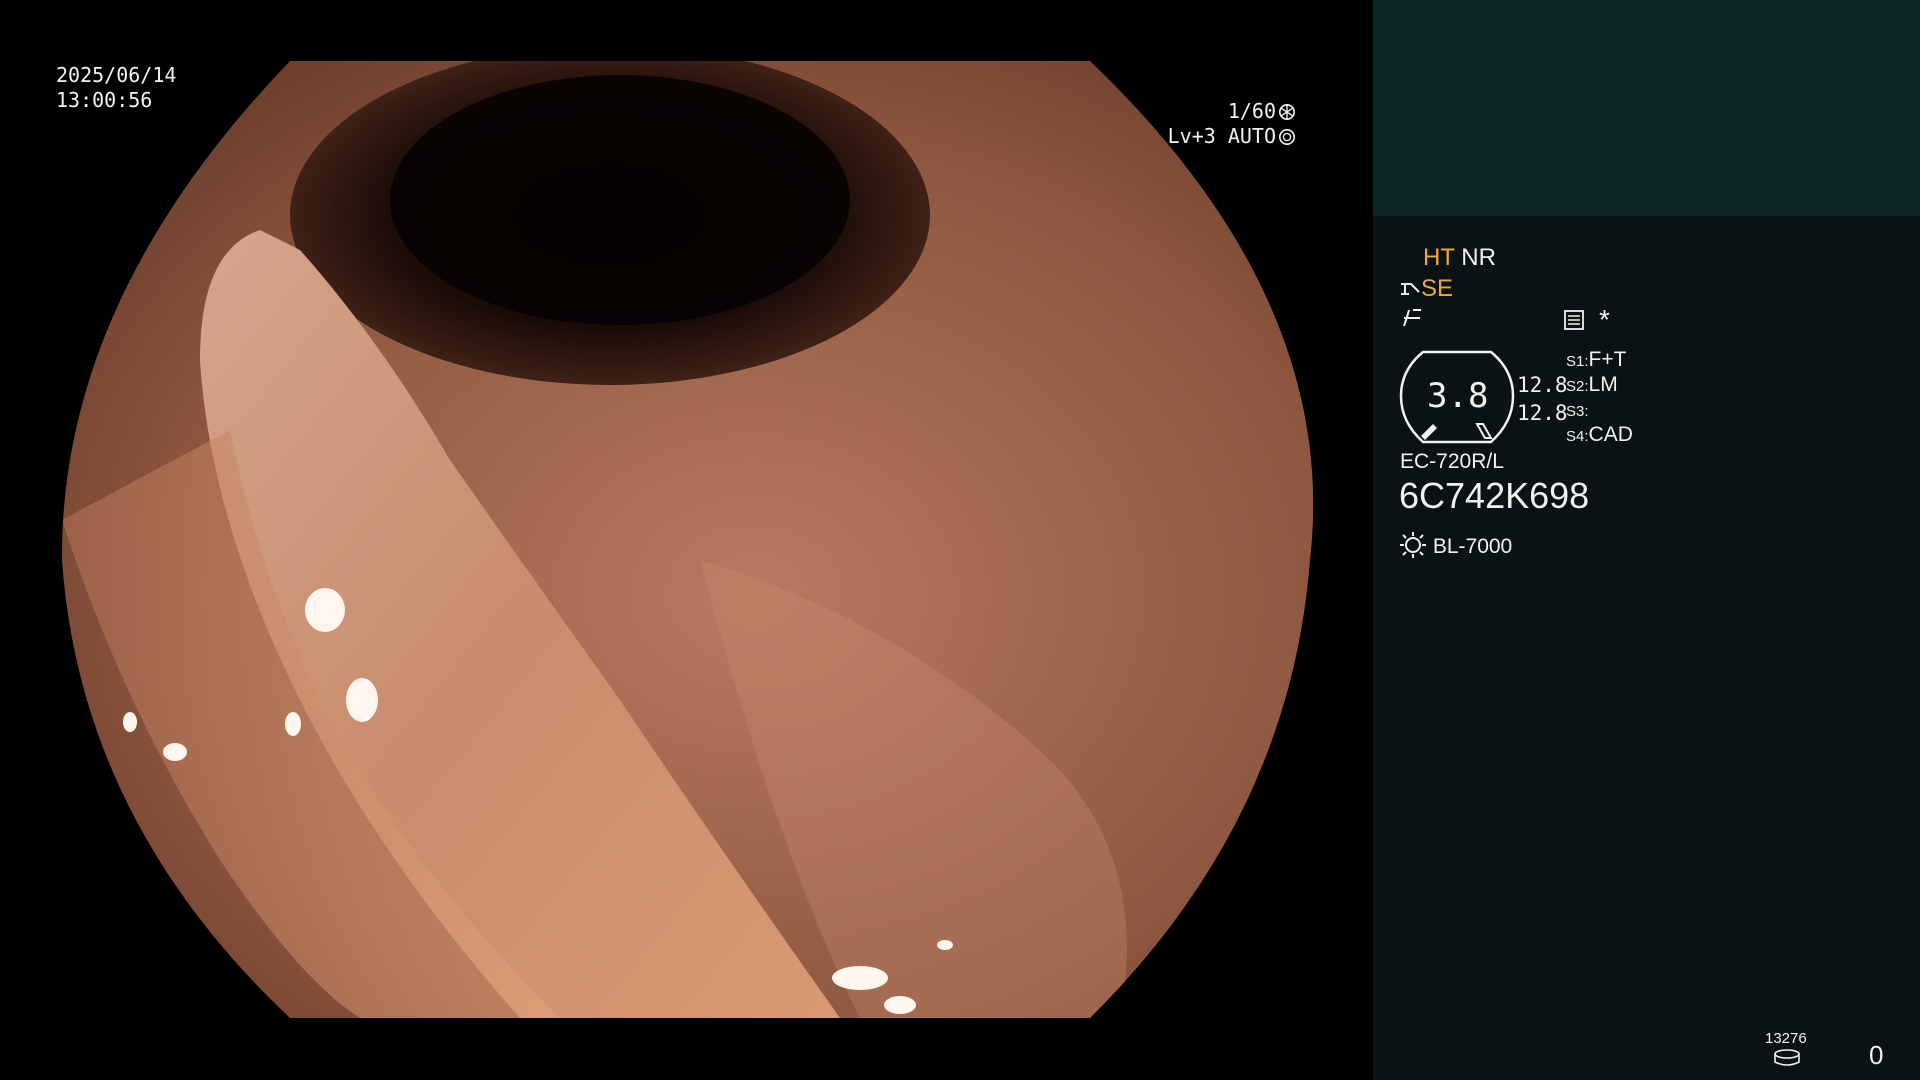 This screenshot has height=1080, width=1920. I want to click on switch-key: S3, so click(1575, 411).